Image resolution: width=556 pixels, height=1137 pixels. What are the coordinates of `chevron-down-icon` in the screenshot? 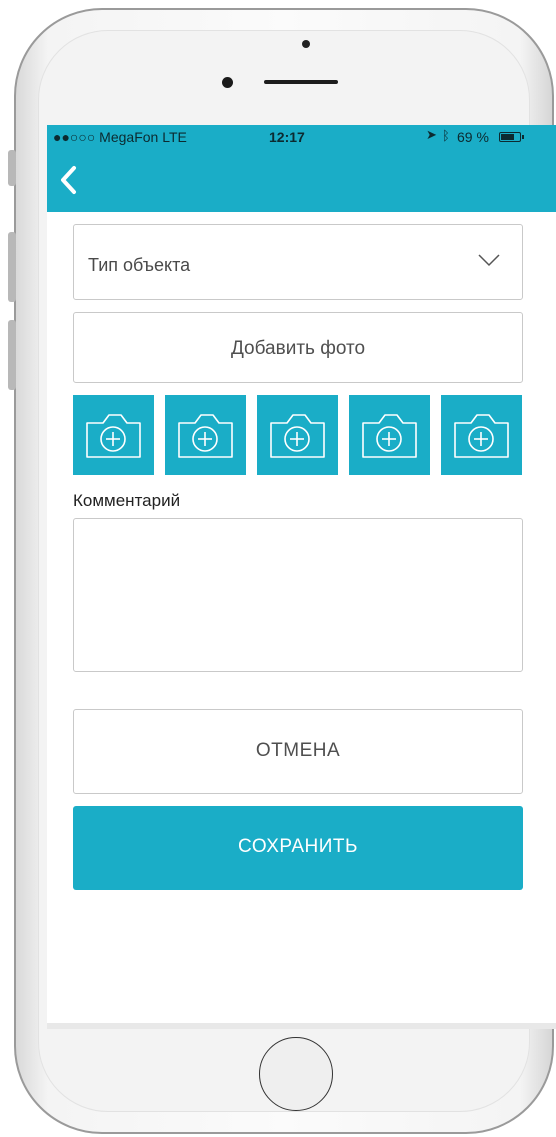 It's located at (489, 260).